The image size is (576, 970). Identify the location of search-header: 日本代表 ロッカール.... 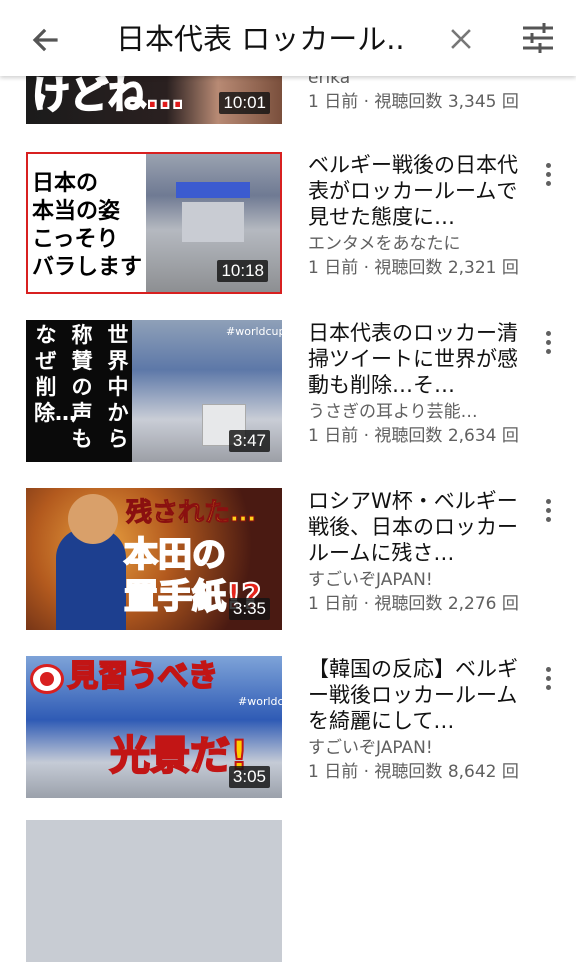
(288, 38).